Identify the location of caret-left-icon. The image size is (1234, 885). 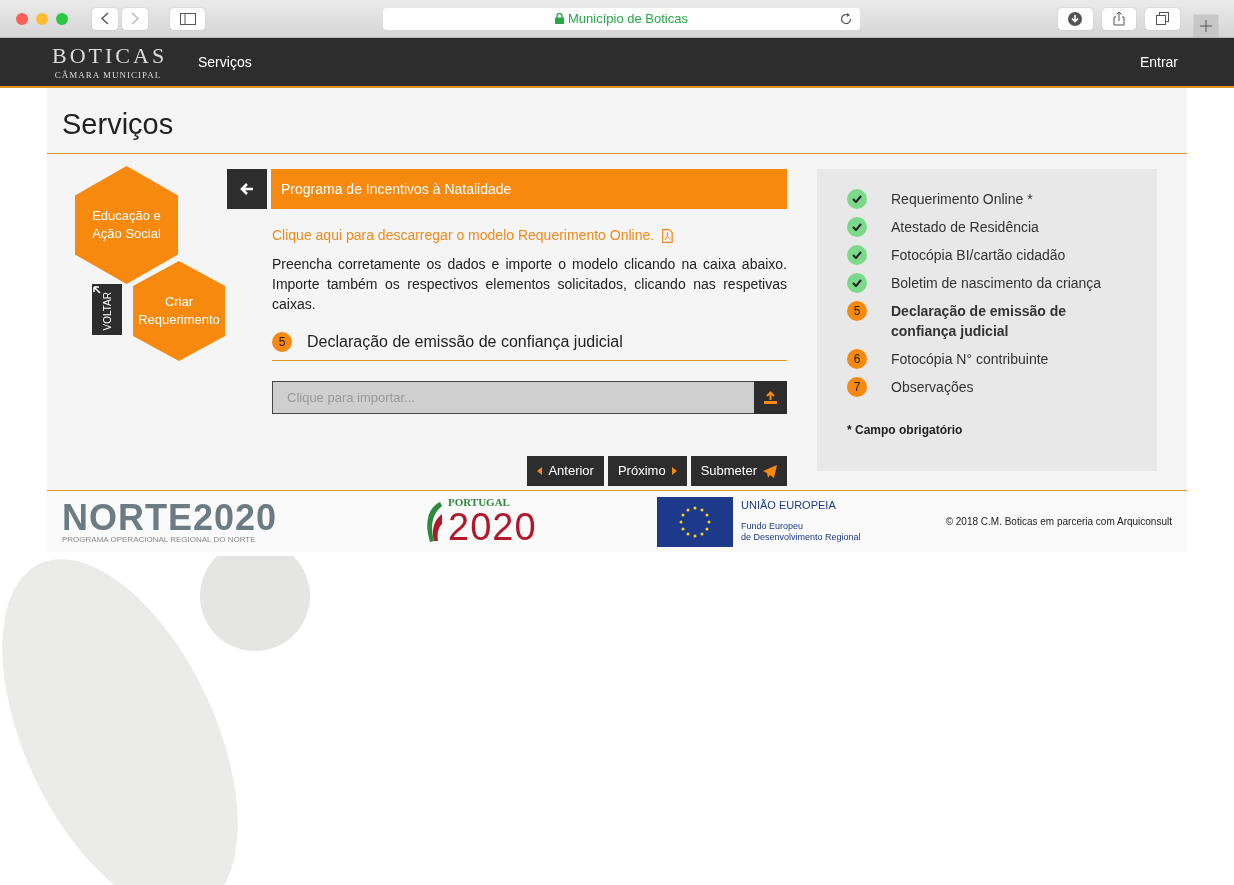
(540, 471).